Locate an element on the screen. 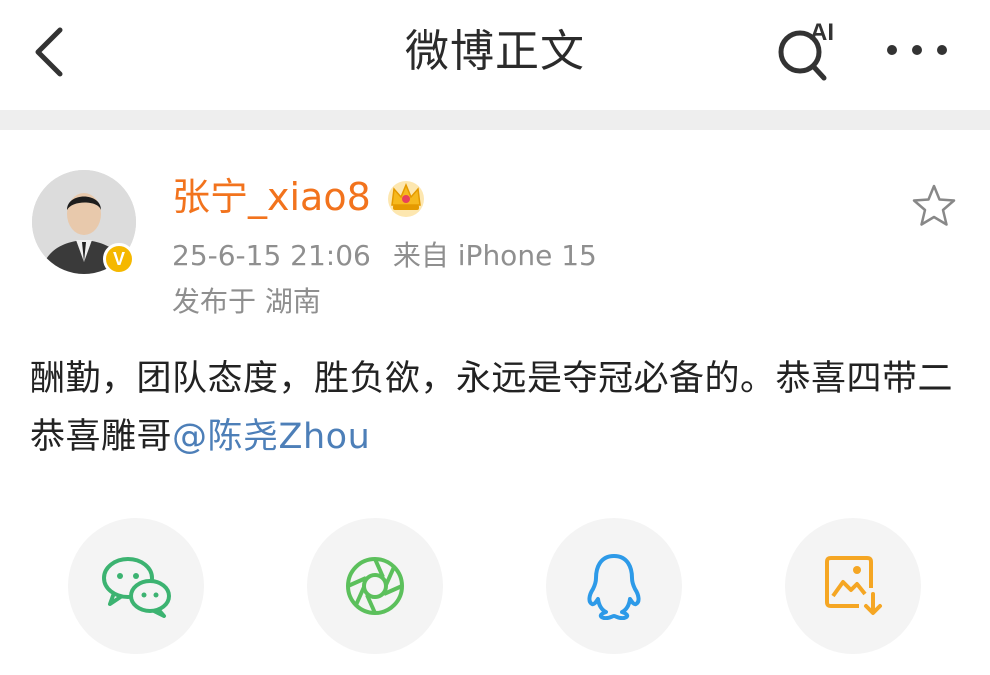 This screenshot has height=675, width=990. star-icon is located at coordinates (934, 205).